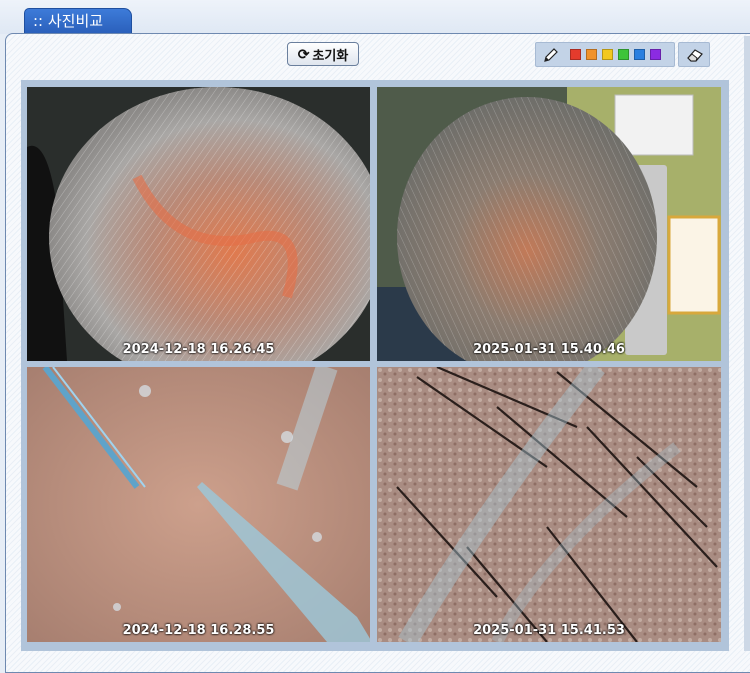  Describe the element at coordinates (78, 21) in the screenshot. I see `tab-photo-compare: :: 사진비교` at that location.